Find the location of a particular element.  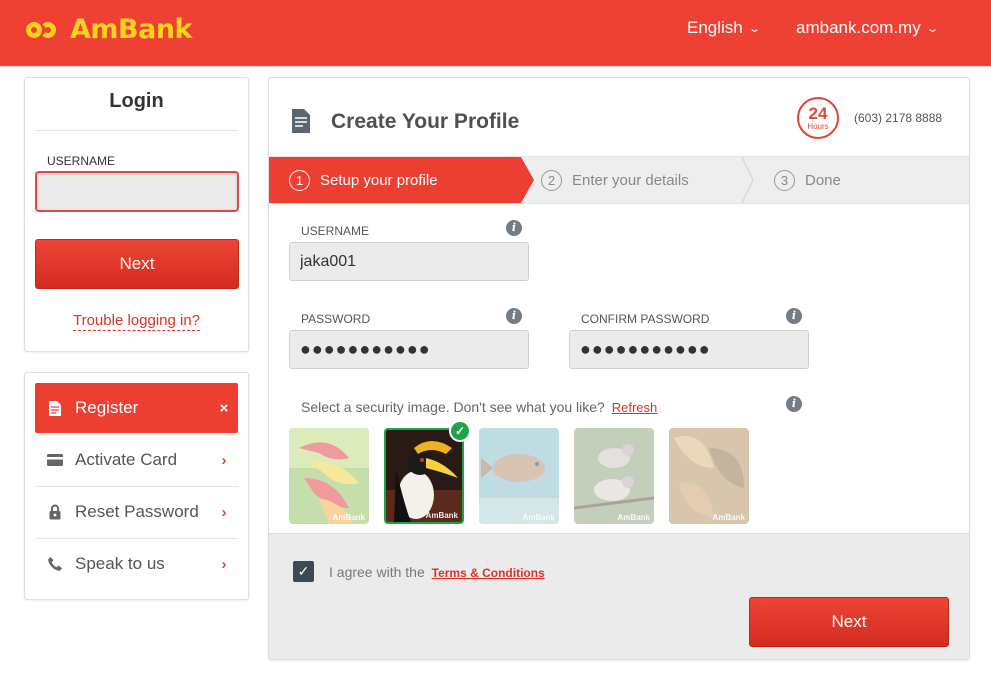

step-label: Setup your profile is located at coordinates (379, 180).